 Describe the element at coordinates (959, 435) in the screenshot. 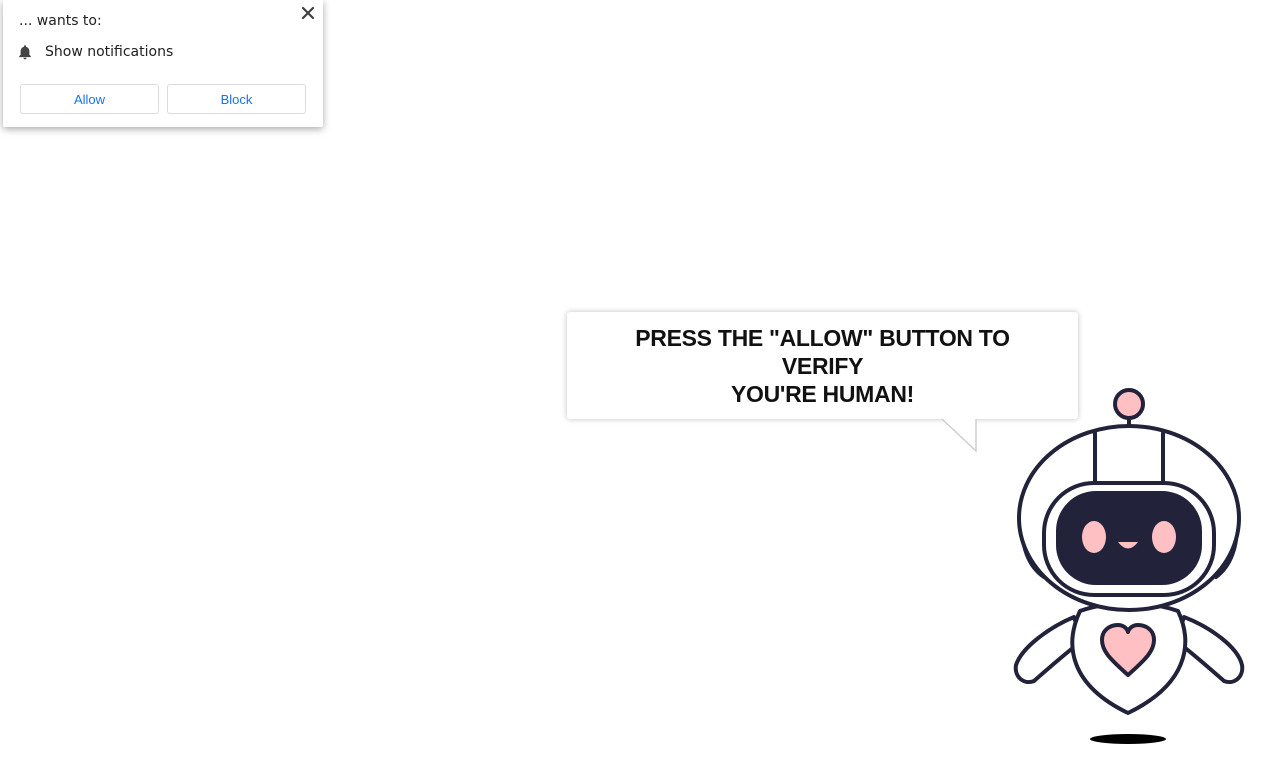

I see `speech-bubble-tail` at that location.